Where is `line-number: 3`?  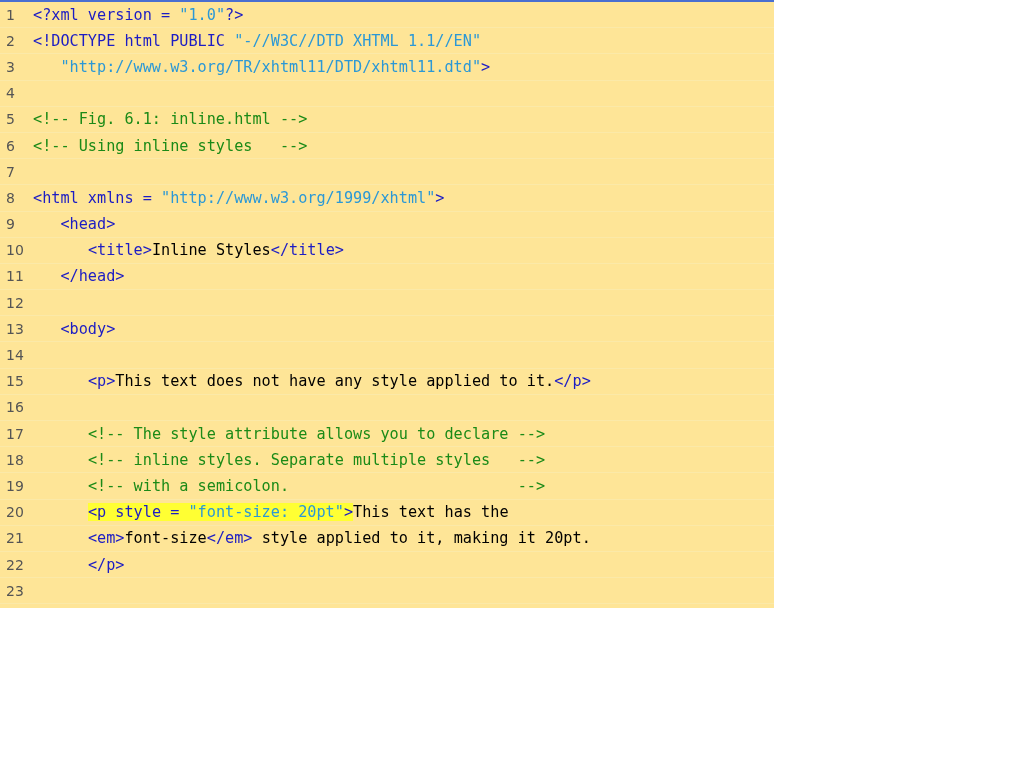 line-number: 3 is located at coordinates (10, 66).